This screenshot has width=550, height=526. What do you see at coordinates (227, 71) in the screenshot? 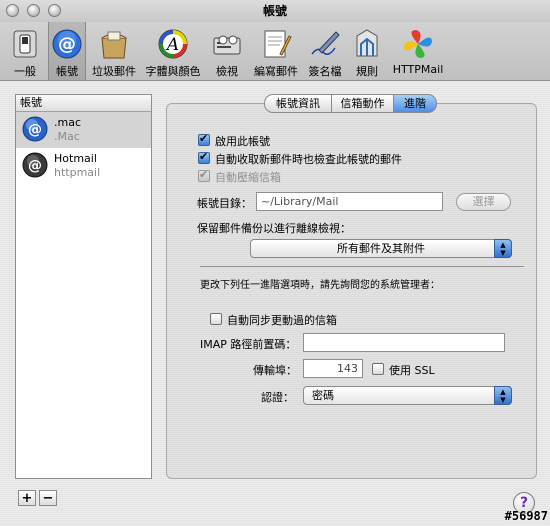
I see `toolbar-view-label: 檢視` at bounding box center [227, 71].